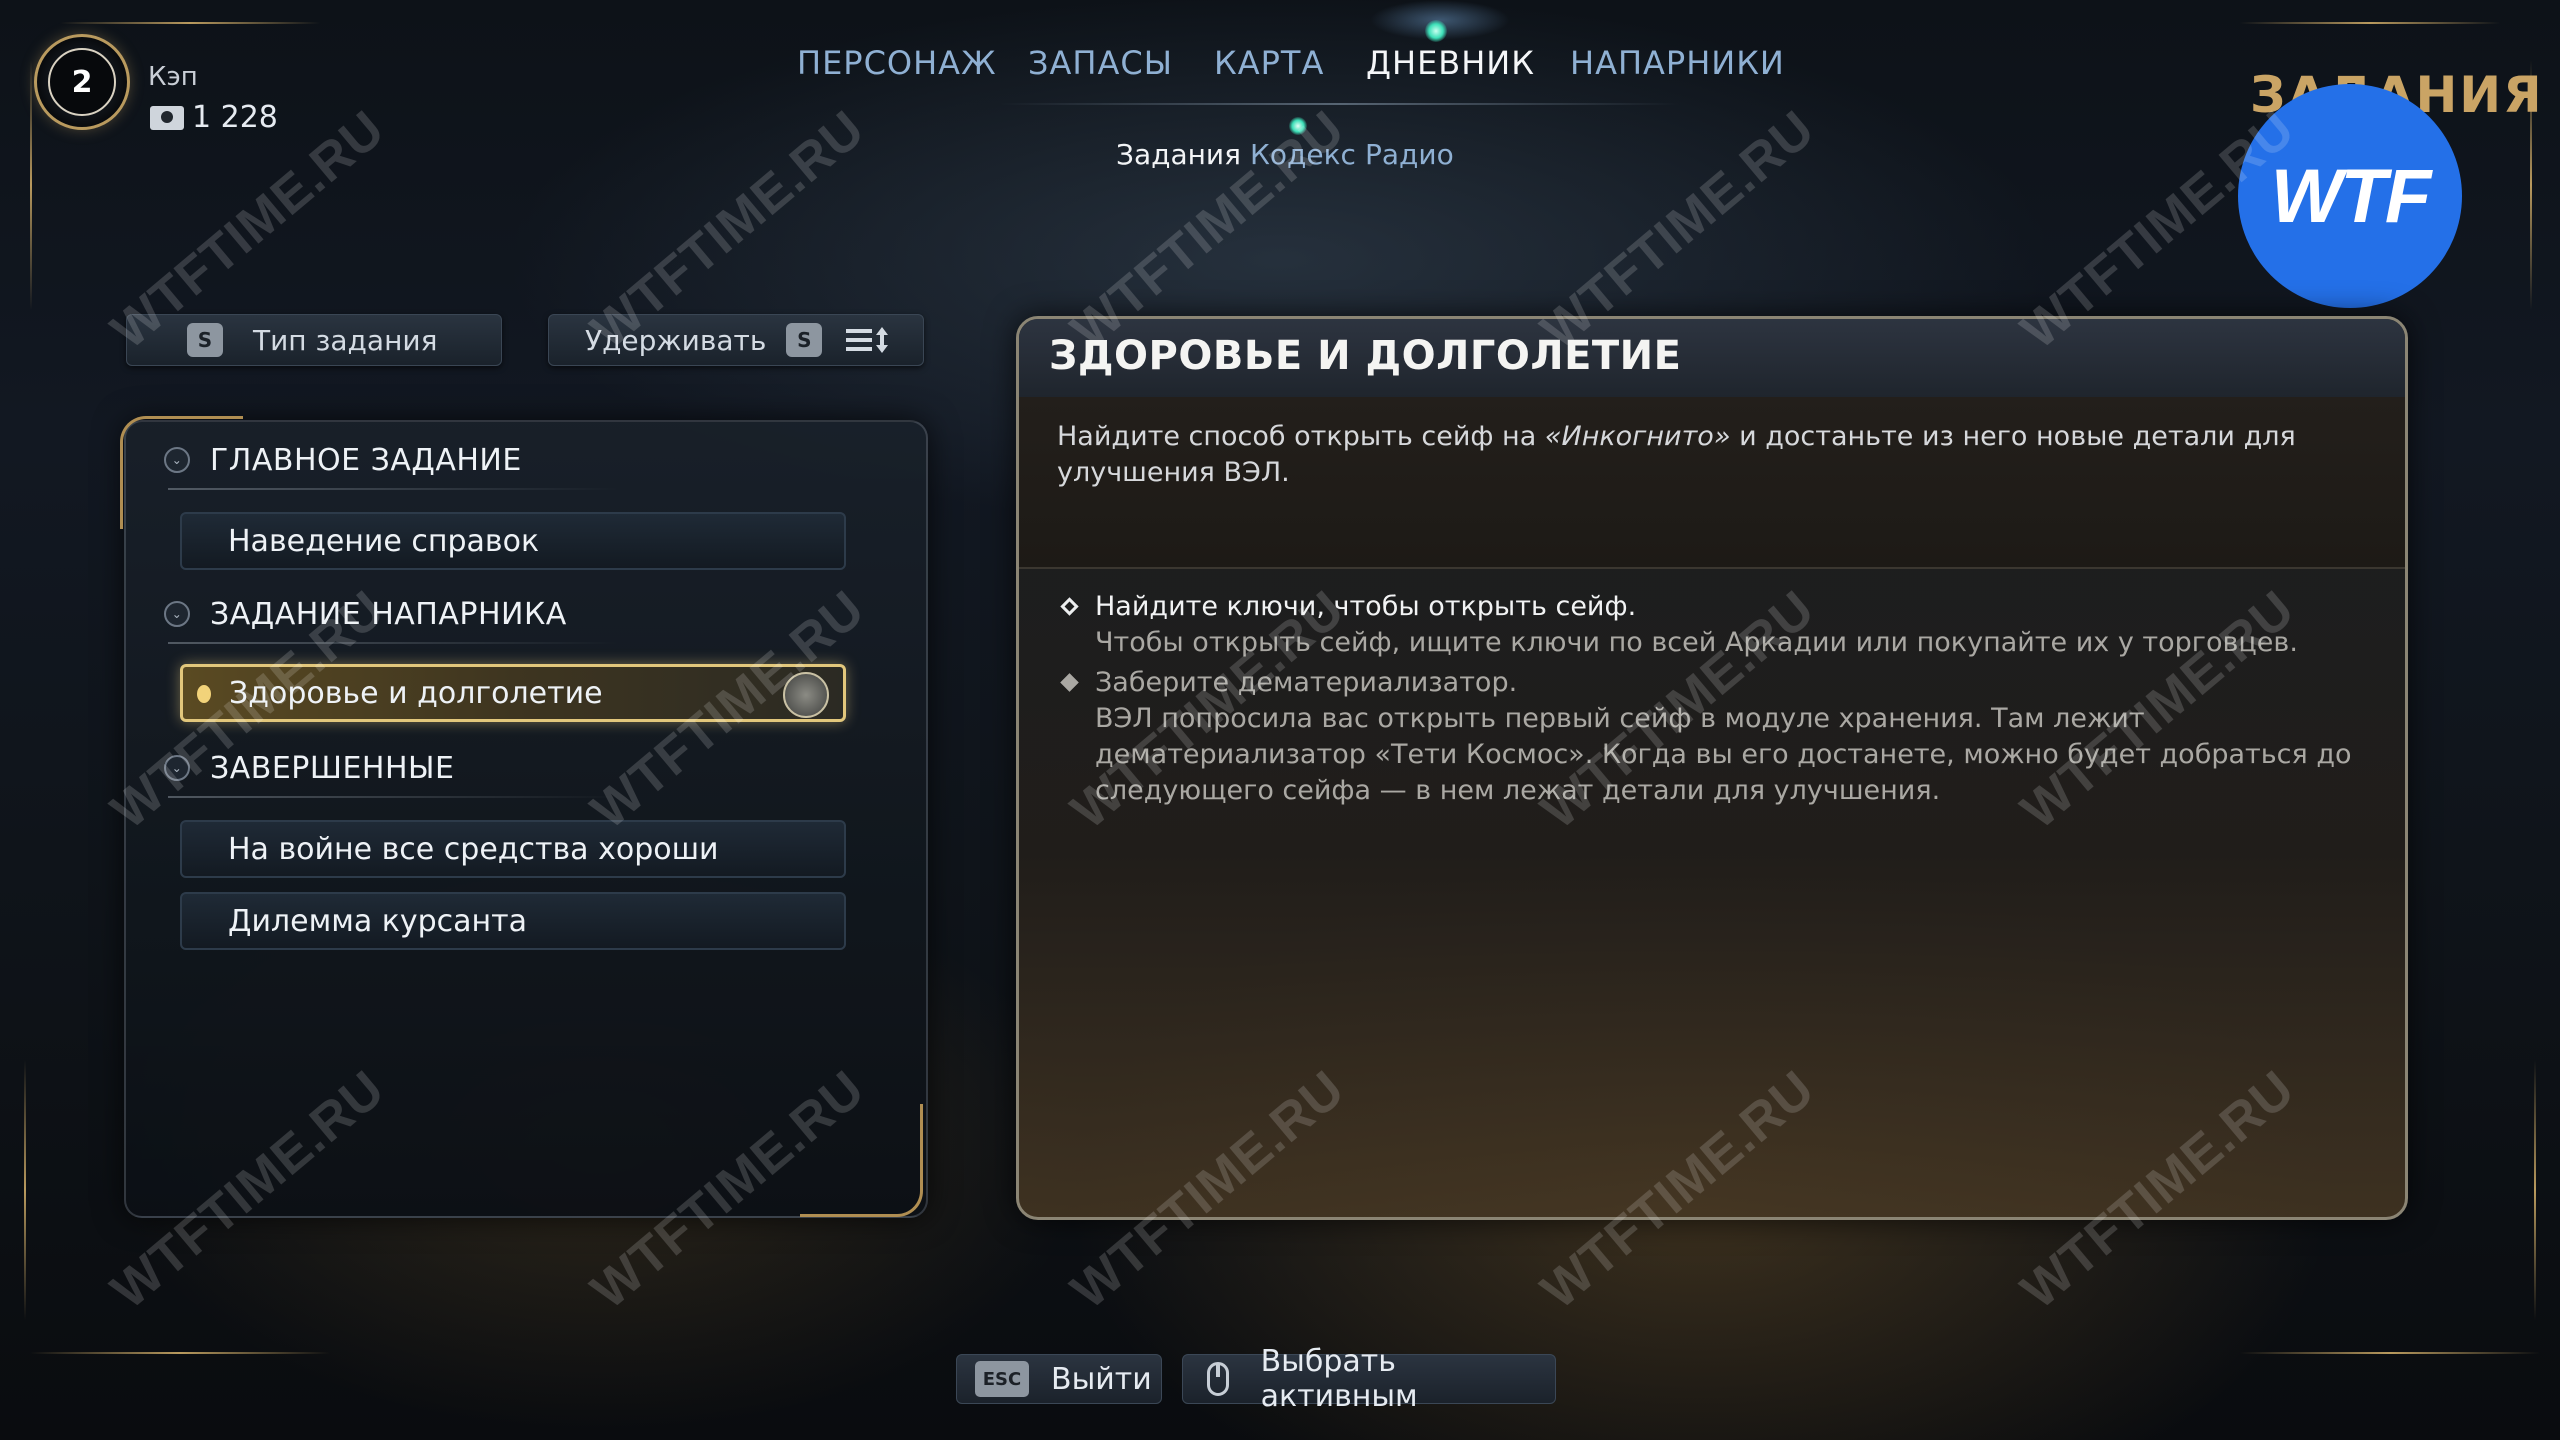 Image resolution: width=2560 pixels, height=1440 pixels. What do you see at coordinates (2370, 23) in the screenshot?
I see `frame-top-right-line` at bounding box center [2370, 23].